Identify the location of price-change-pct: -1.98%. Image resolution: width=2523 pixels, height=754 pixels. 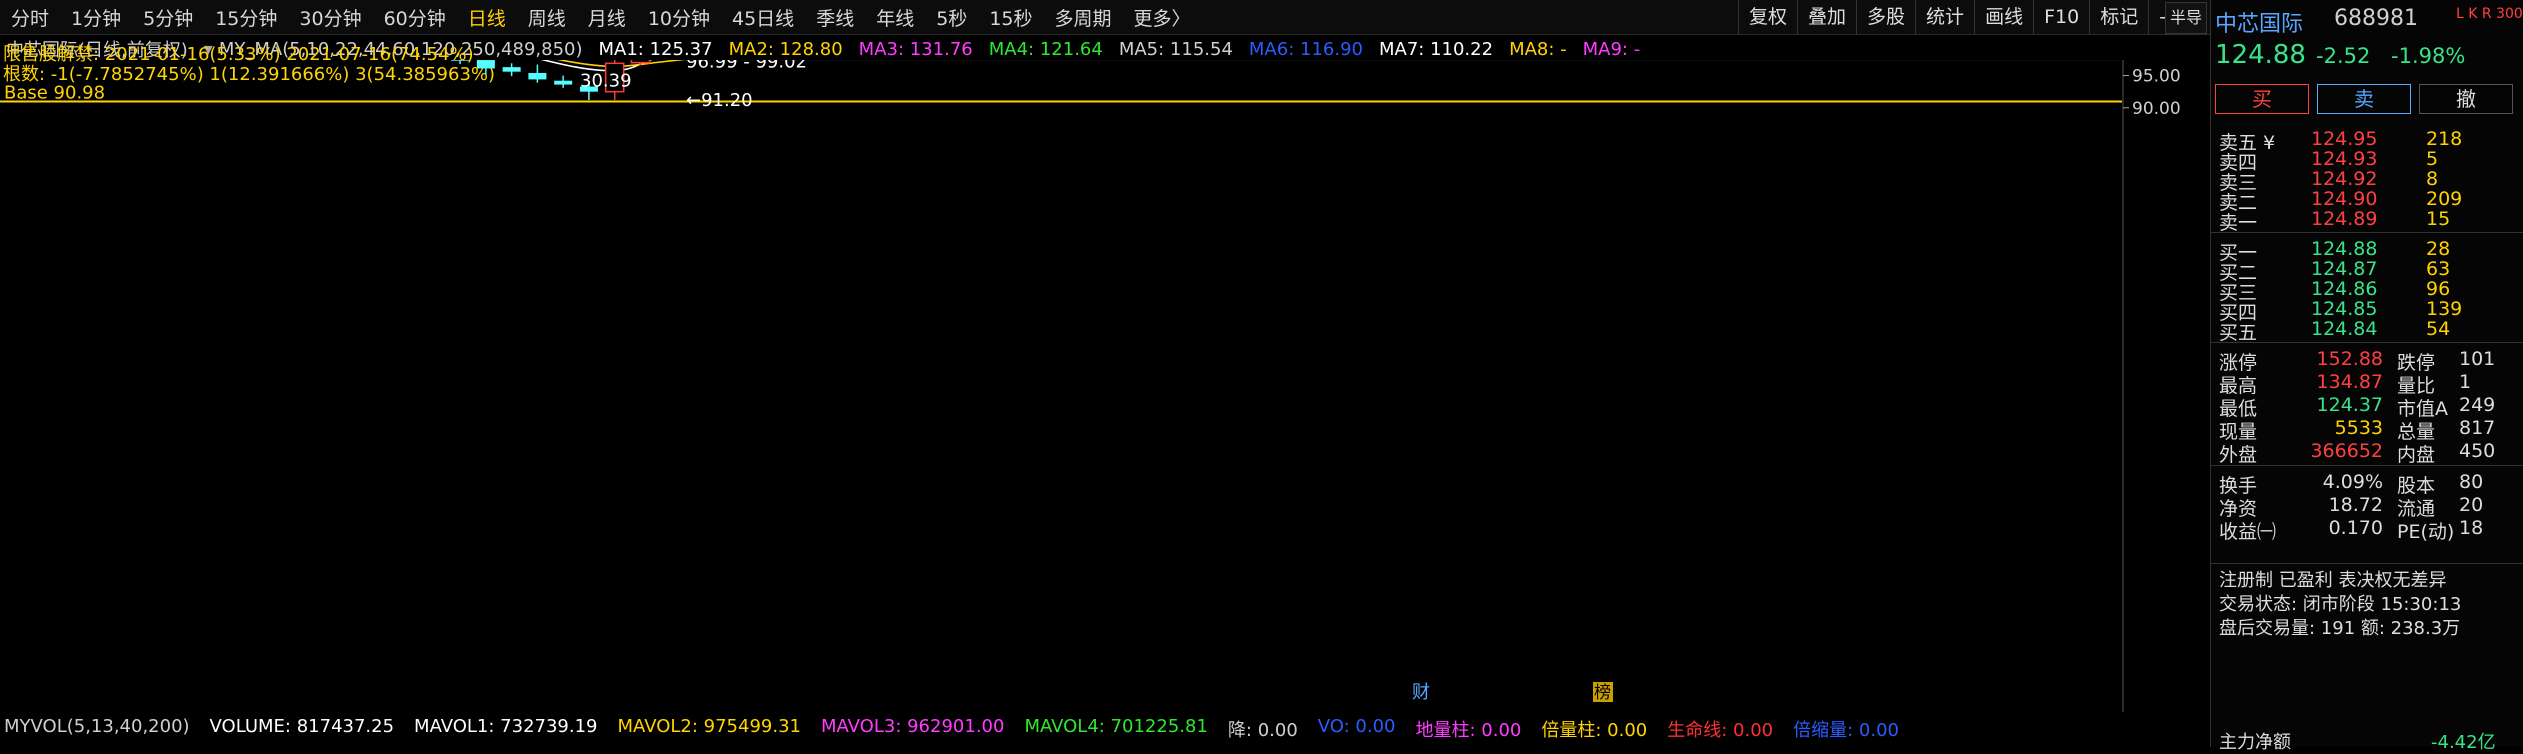
(2428, 56).